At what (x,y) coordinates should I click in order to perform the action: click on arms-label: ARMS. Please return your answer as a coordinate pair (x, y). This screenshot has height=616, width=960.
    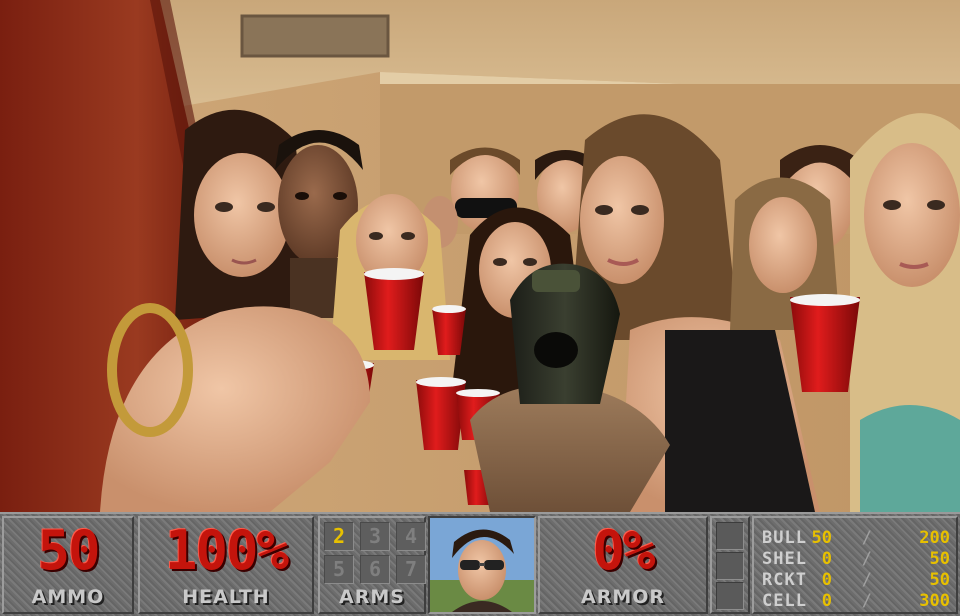
    Looking at the image, I should click on (372, 597).